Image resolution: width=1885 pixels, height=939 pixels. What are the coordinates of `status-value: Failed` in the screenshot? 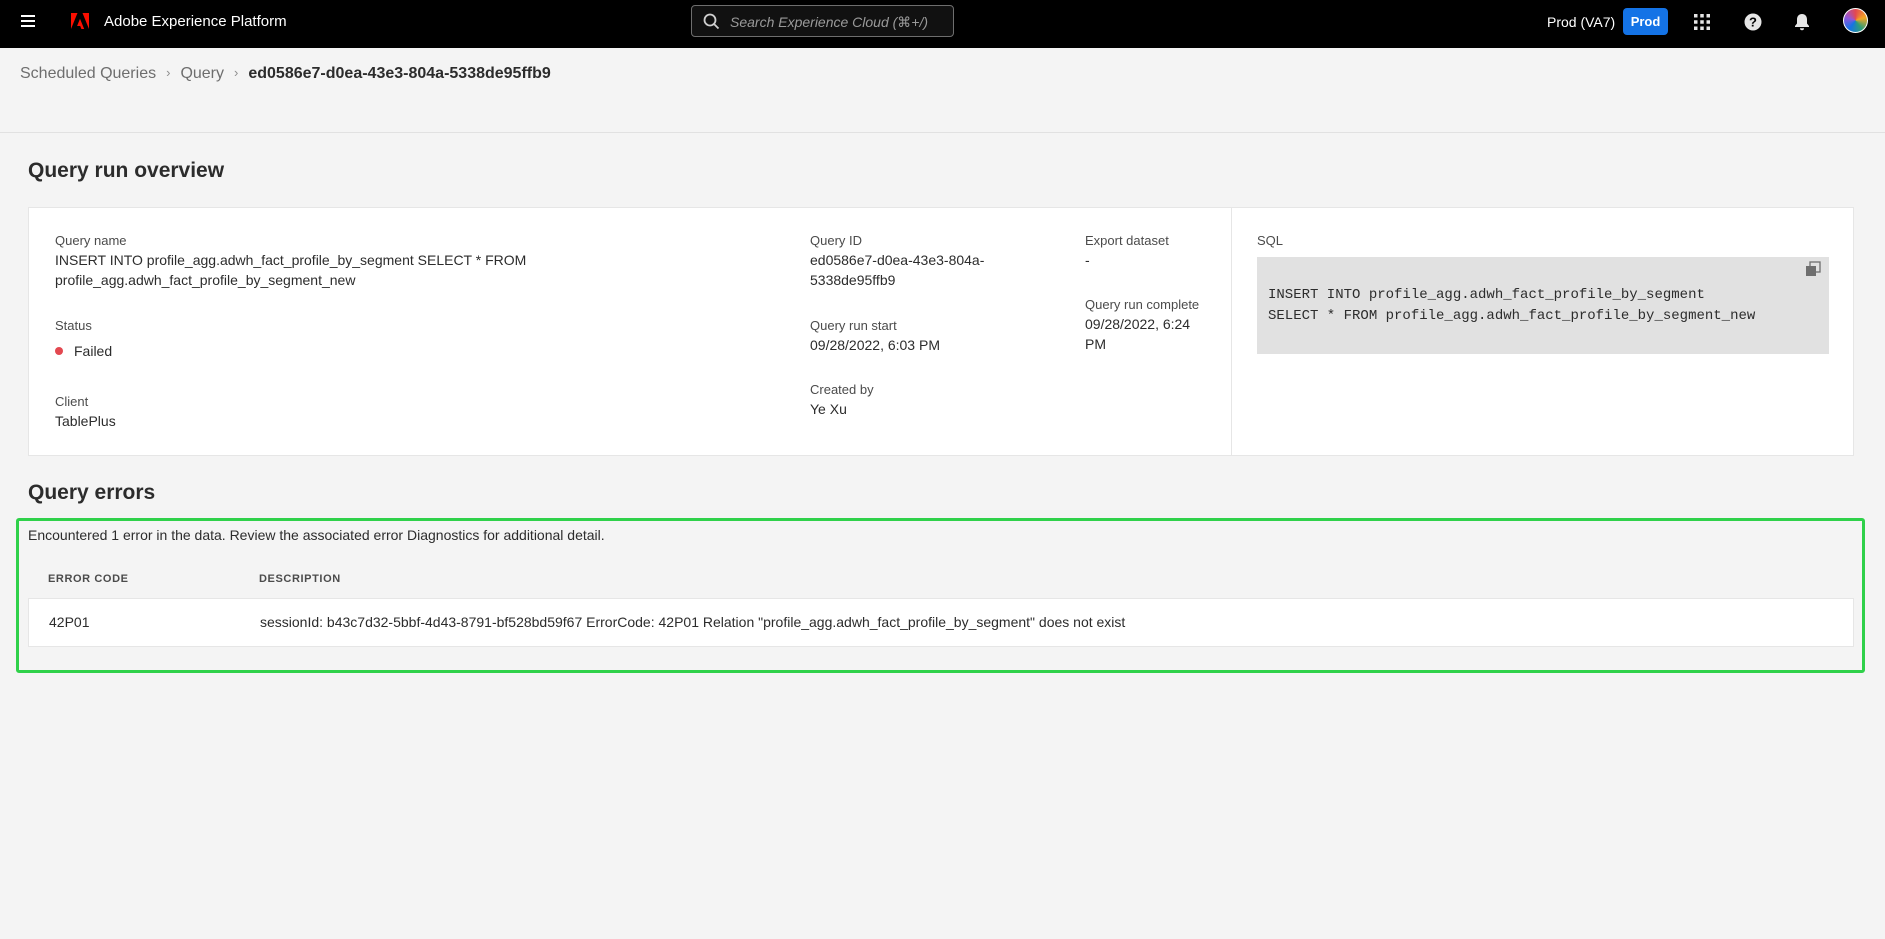 It's located at (83, 351).